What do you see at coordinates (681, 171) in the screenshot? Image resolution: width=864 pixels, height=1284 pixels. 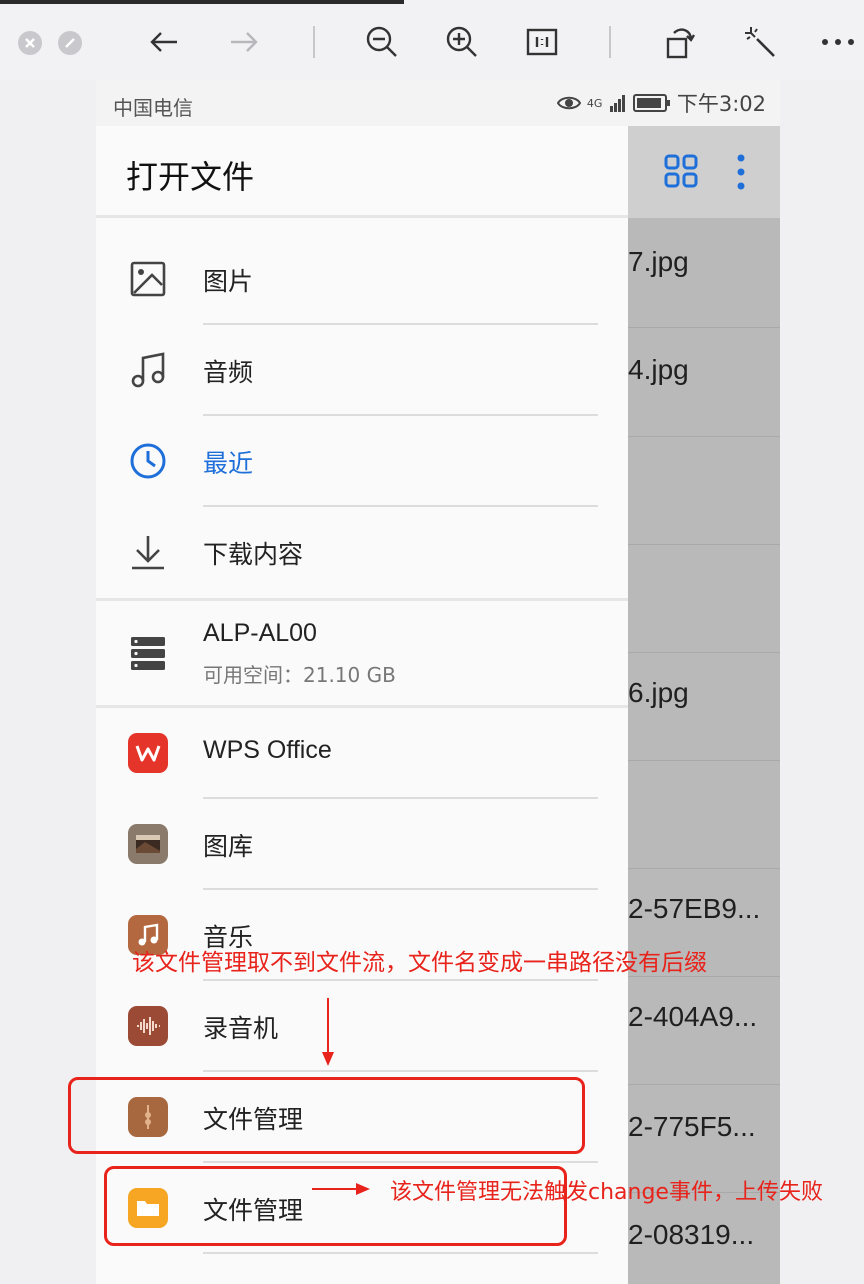 I see `grid-view-icon` at bounding box center [681, 171].